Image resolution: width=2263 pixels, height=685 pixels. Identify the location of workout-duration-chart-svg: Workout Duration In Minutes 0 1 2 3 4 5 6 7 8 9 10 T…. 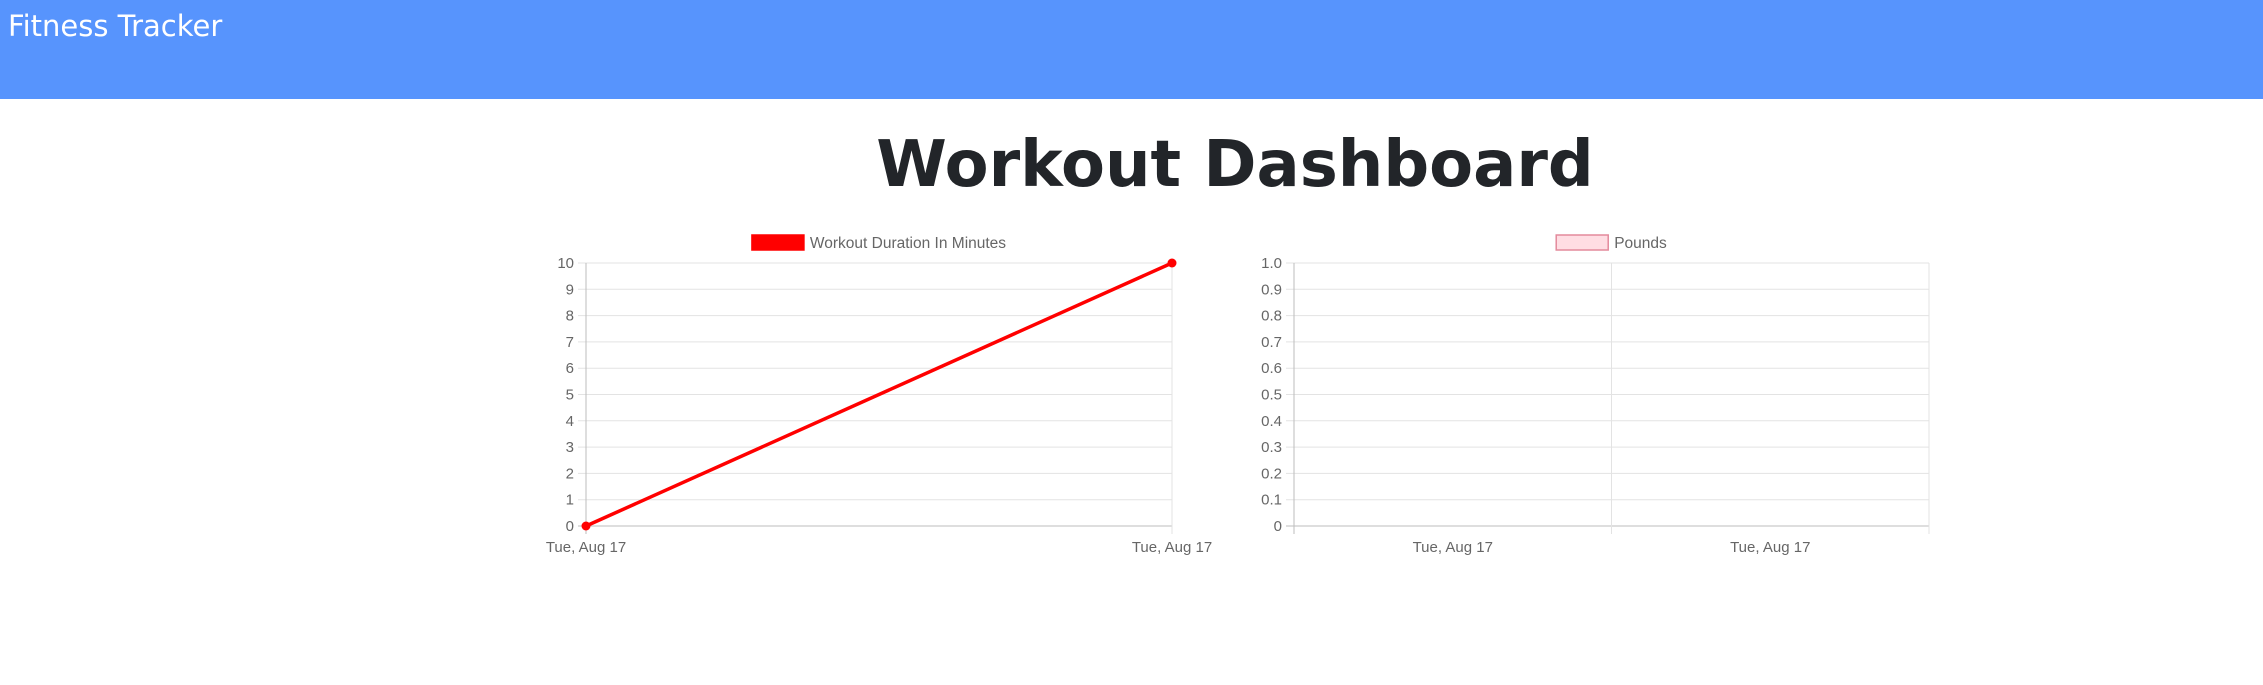
(879, 395).